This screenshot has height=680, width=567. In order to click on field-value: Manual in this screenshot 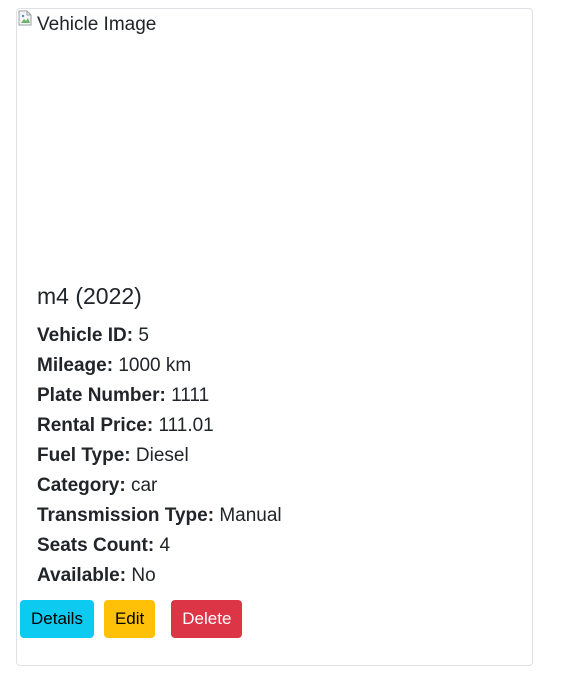, I will do `click(250, 515)`.